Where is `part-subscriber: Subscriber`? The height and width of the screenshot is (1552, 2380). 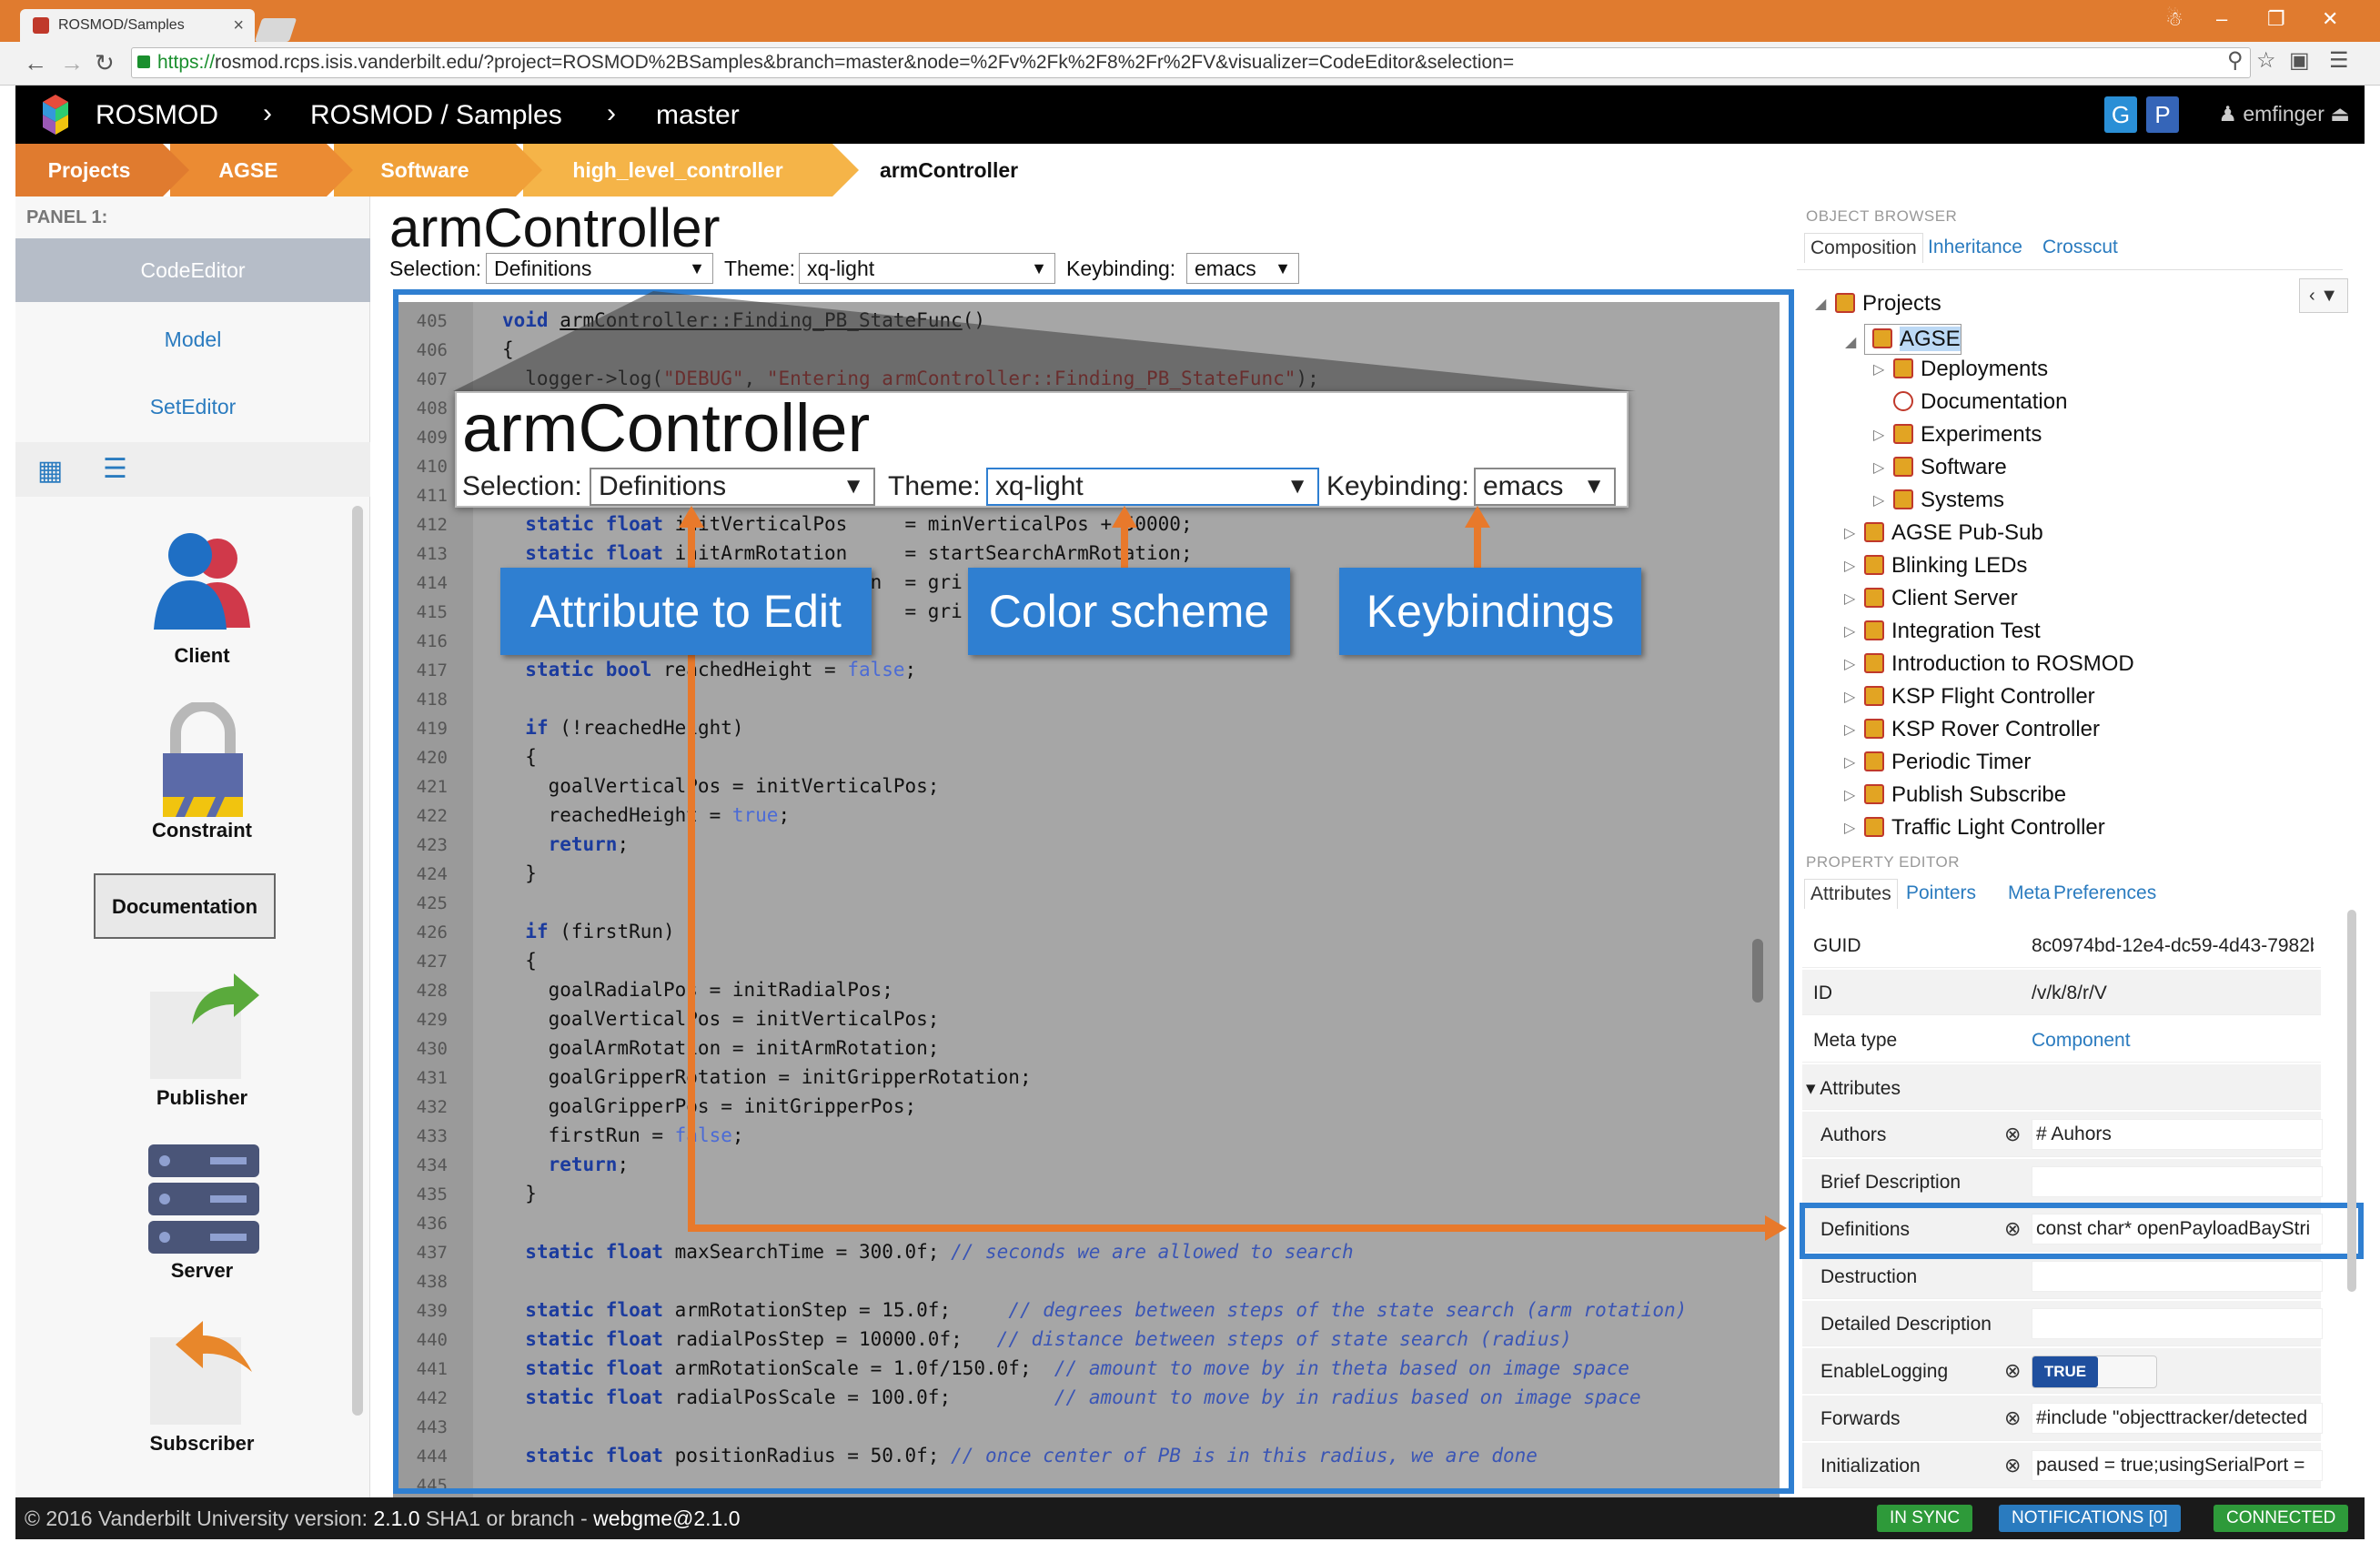
part-subscriber: Subscriber is located at coordinates (202, 1385).